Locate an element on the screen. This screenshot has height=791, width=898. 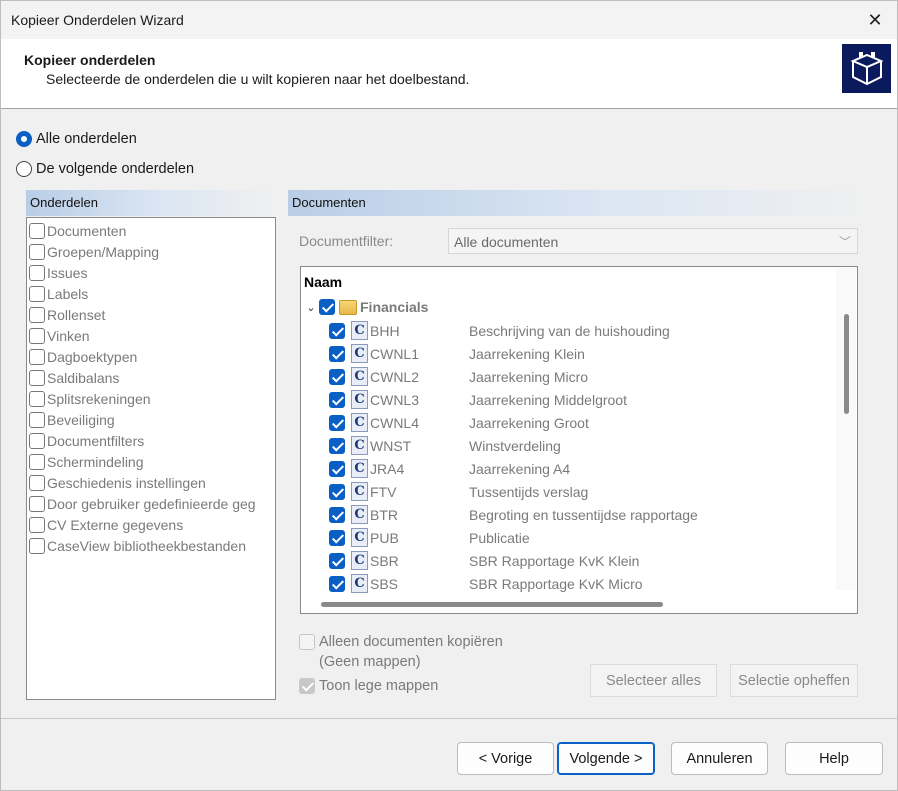
tree-row: C PUB Publicatie is located at coordinates (579, 537).